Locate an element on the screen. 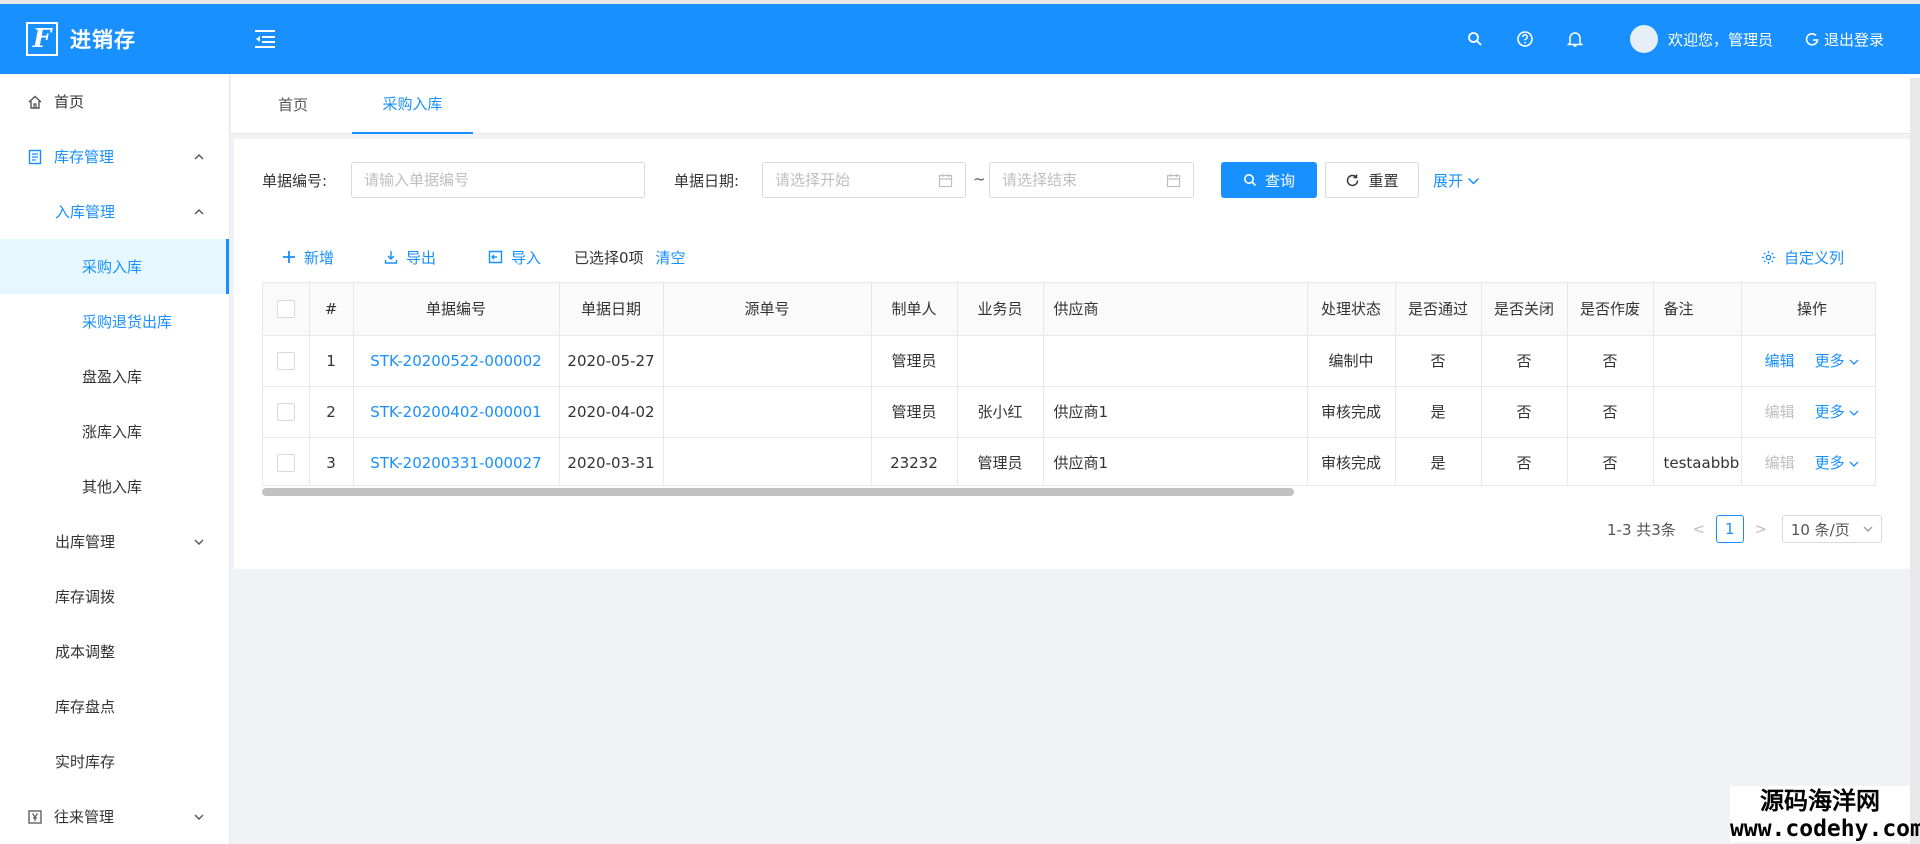 The image size is (1920, 844). column-header: 源单号 is located at coordinates (767, 309).